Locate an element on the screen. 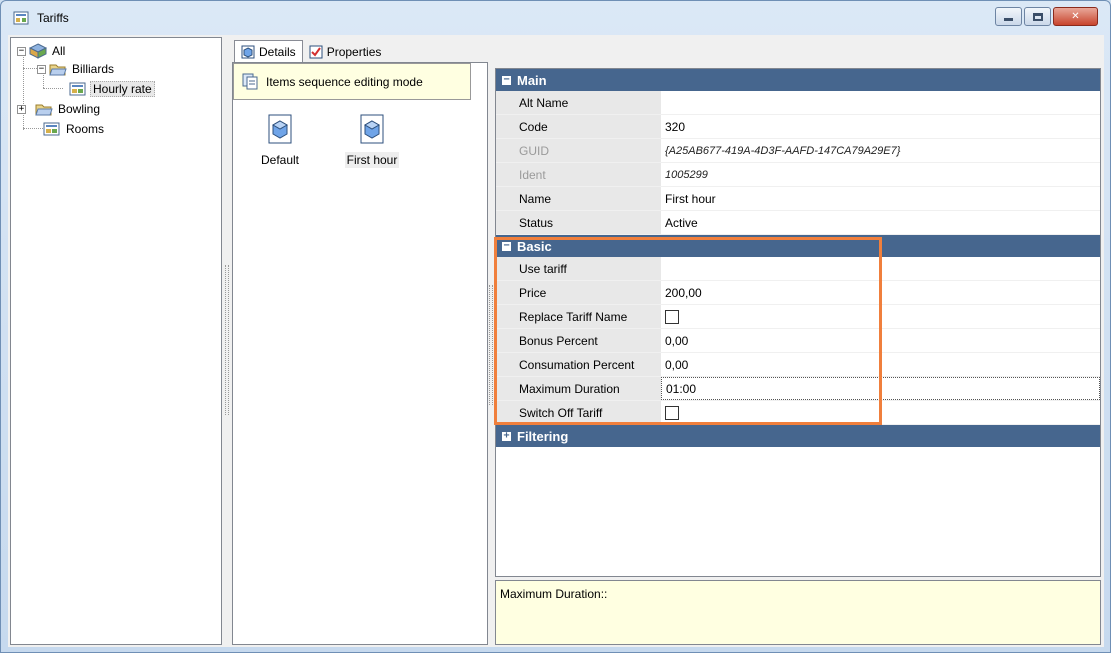 The image size is (1111, 653). category-basic: − Basic is located at coordinates (798, 246).